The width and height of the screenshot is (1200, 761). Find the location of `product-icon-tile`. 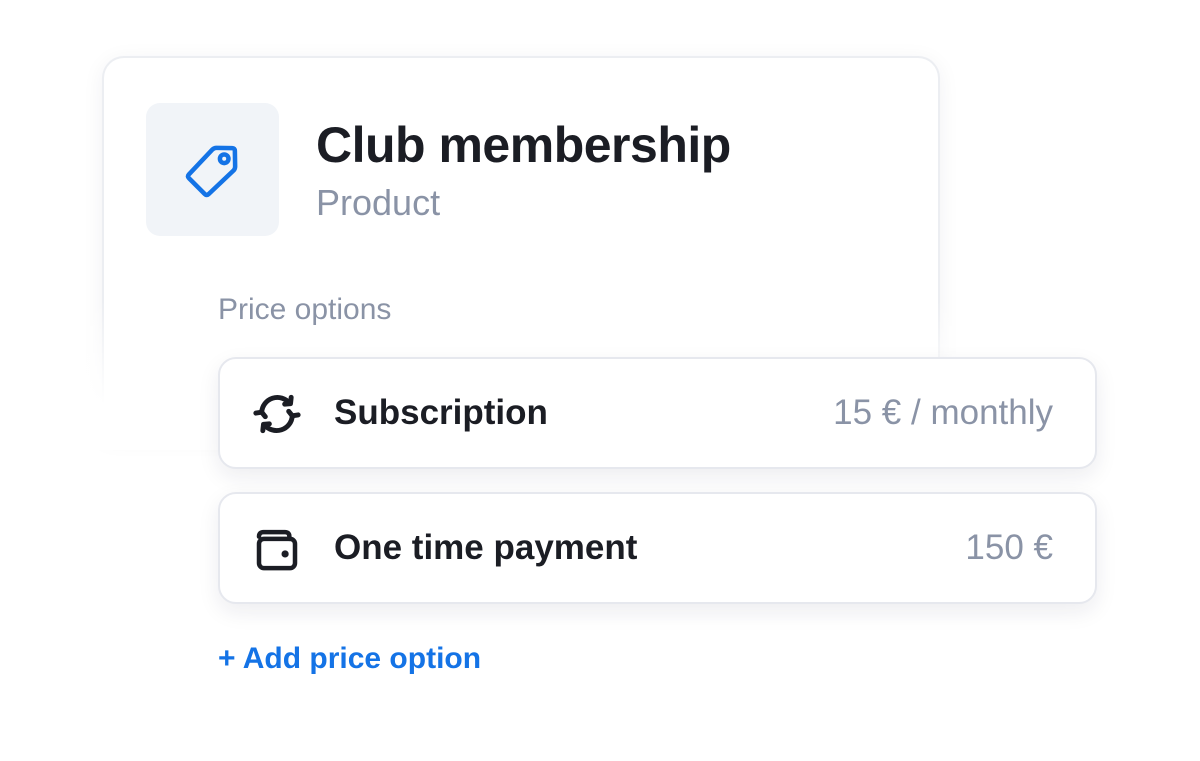

product-icon-tile is located at coordinates (212, 169).